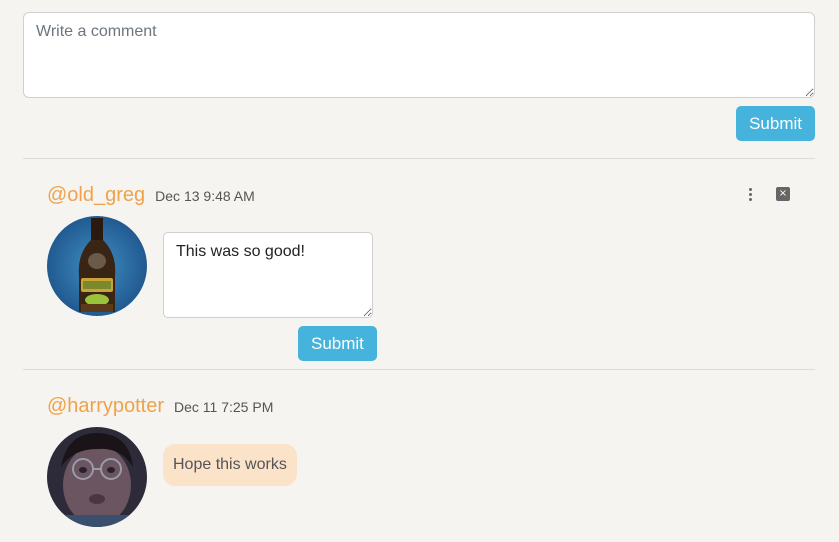 This screenshot has height=542, width=839. Describe the element at coordinates (431, 406) in the screenshot. I see `comment-meta: @harrypotter Dec 11 7:25 PM` at that location.